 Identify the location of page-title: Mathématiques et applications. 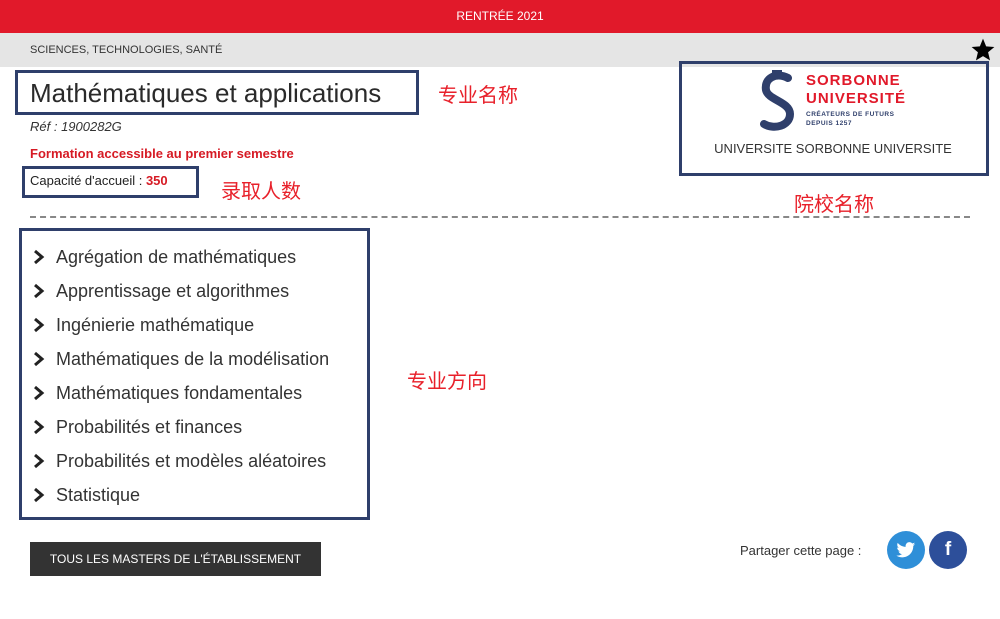
(206, 93).